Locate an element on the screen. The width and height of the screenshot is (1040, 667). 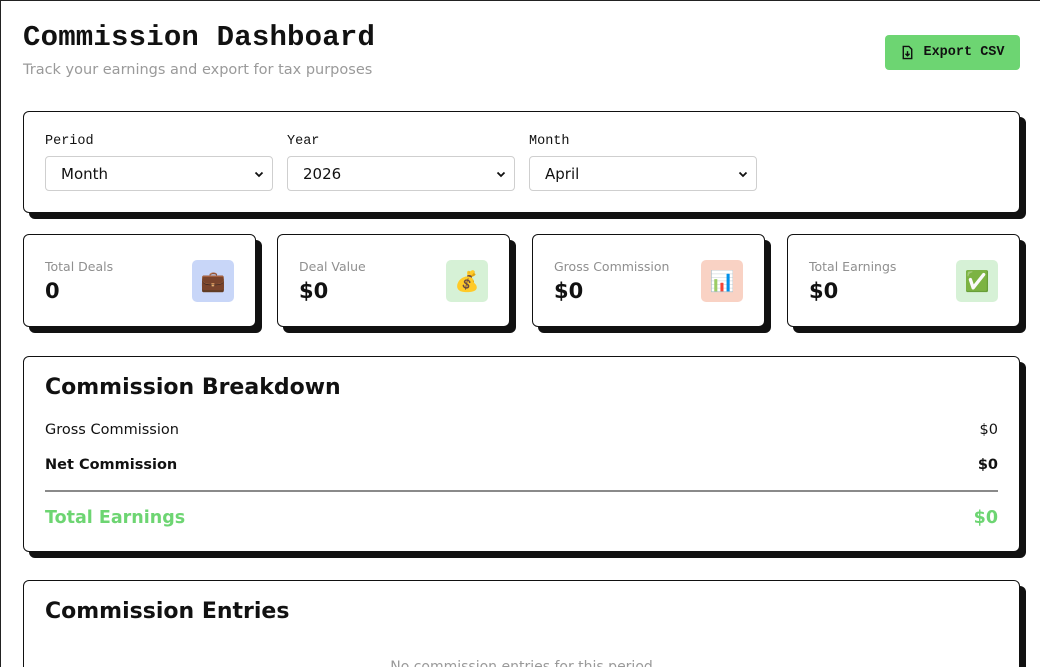
year-select-value: 2026 is located at coordinates (322, 173).